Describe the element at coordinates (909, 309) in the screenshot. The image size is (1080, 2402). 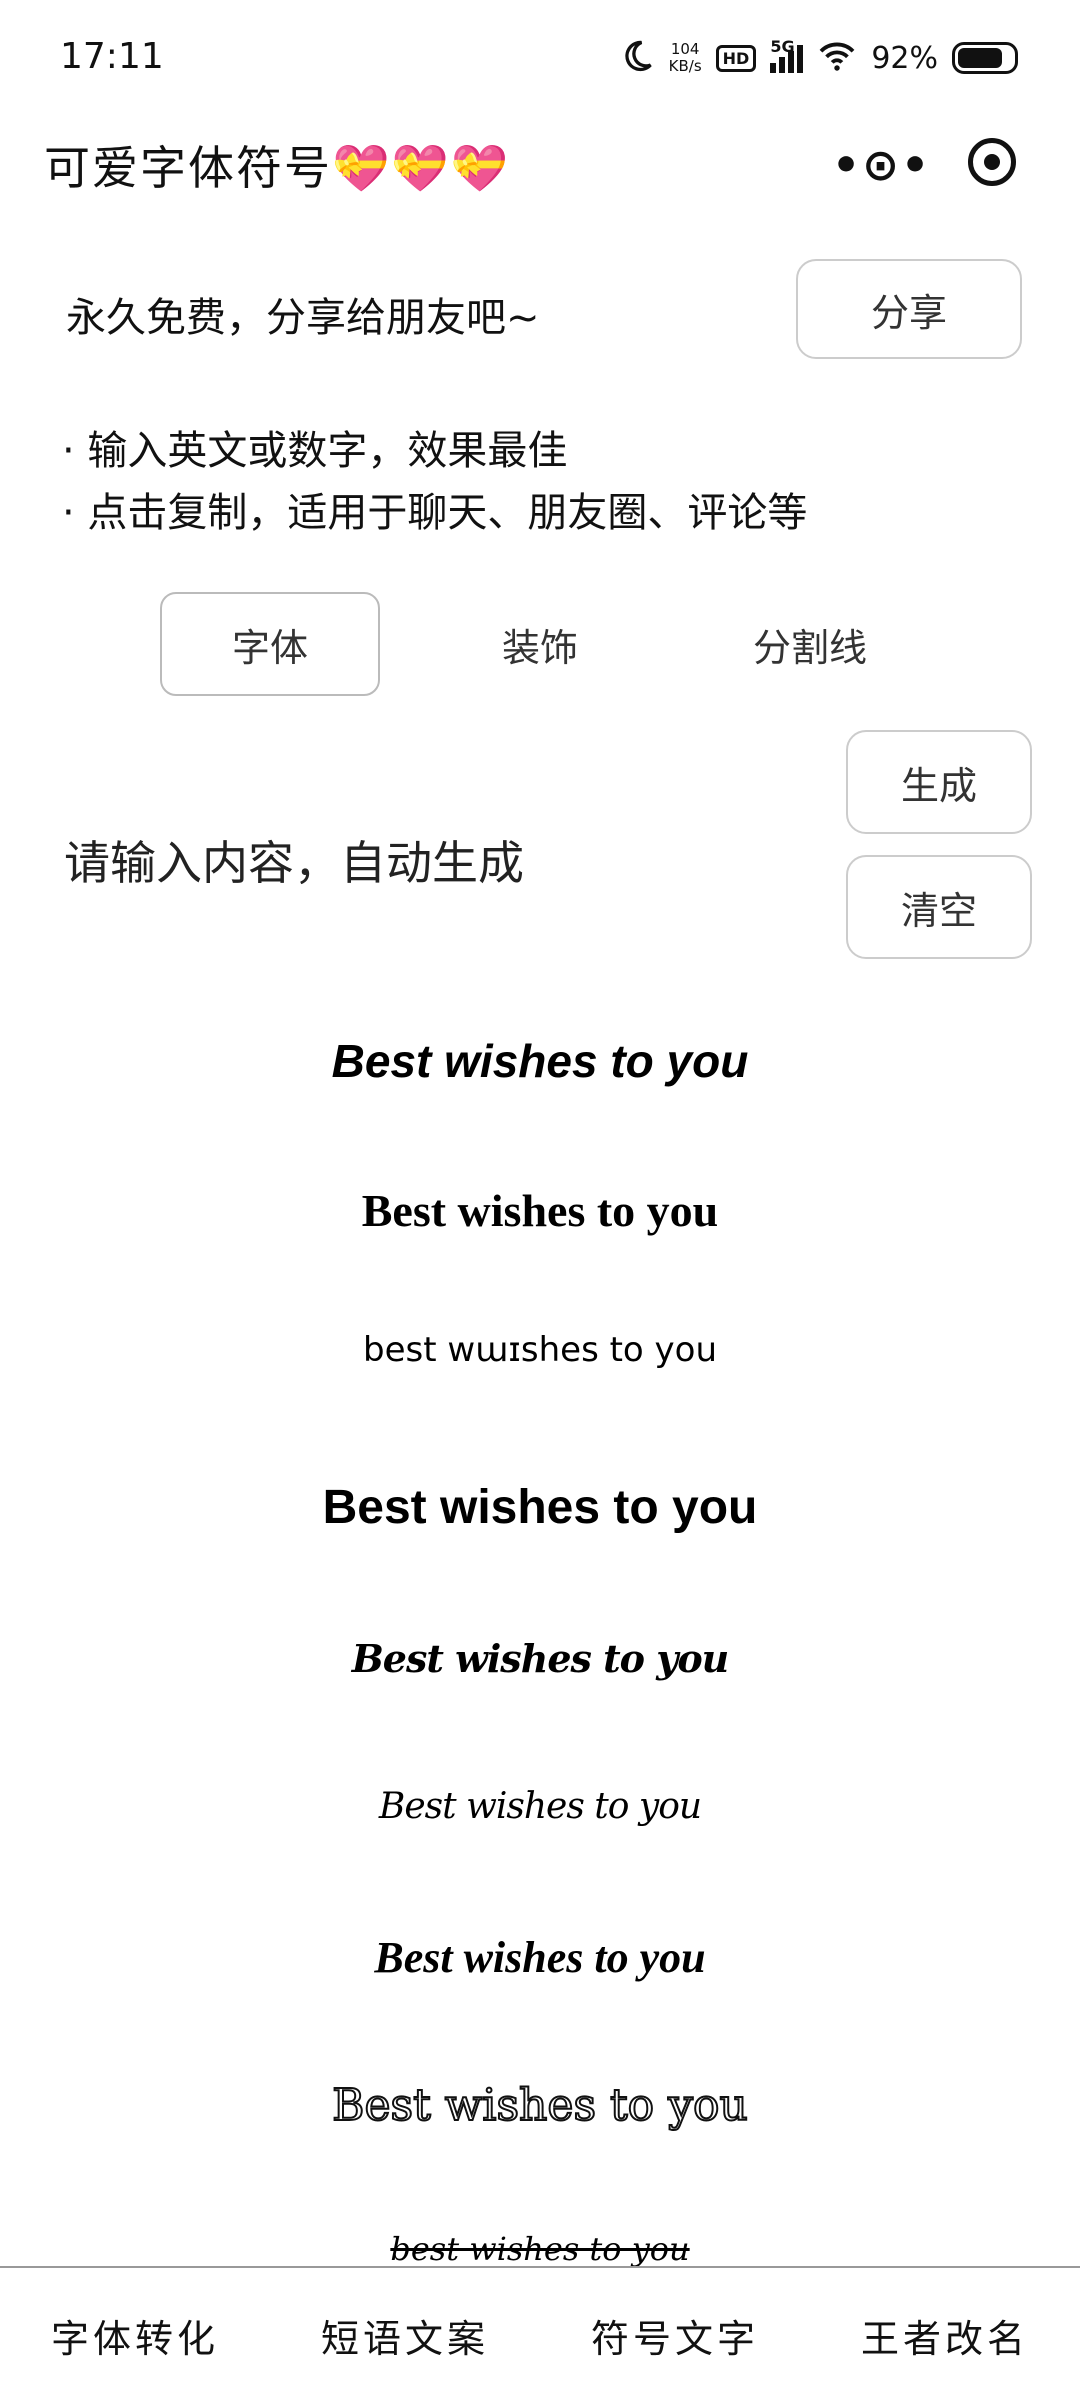
I see `share-button: 分享` at that location.